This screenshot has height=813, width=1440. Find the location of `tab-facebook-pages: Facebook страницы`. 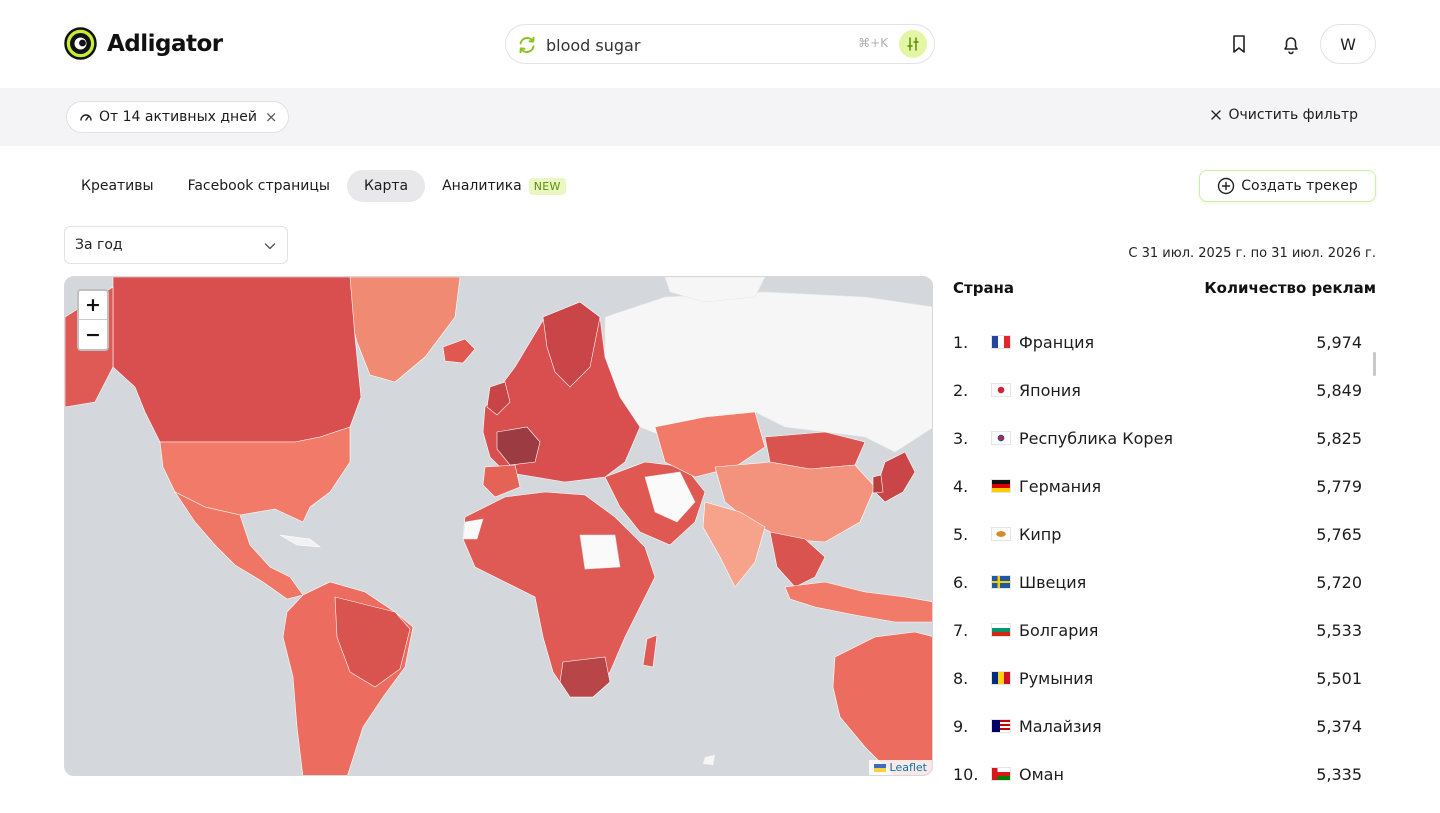

tab-facebook-pages: Facebook страницы is located at coordinates (259, 186).